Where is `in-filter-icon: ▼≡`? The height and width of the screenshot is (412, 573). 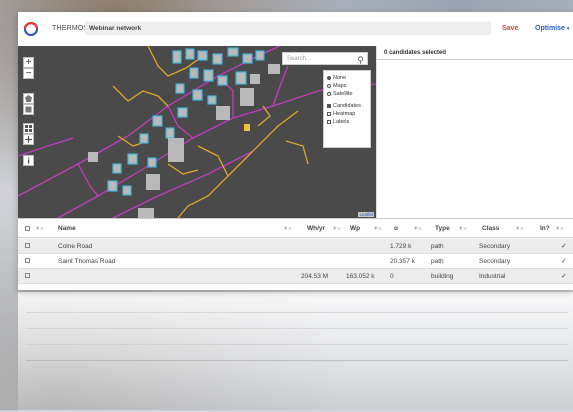
in-filter-icon: ▼≡ is located at coordinates (559, 229).